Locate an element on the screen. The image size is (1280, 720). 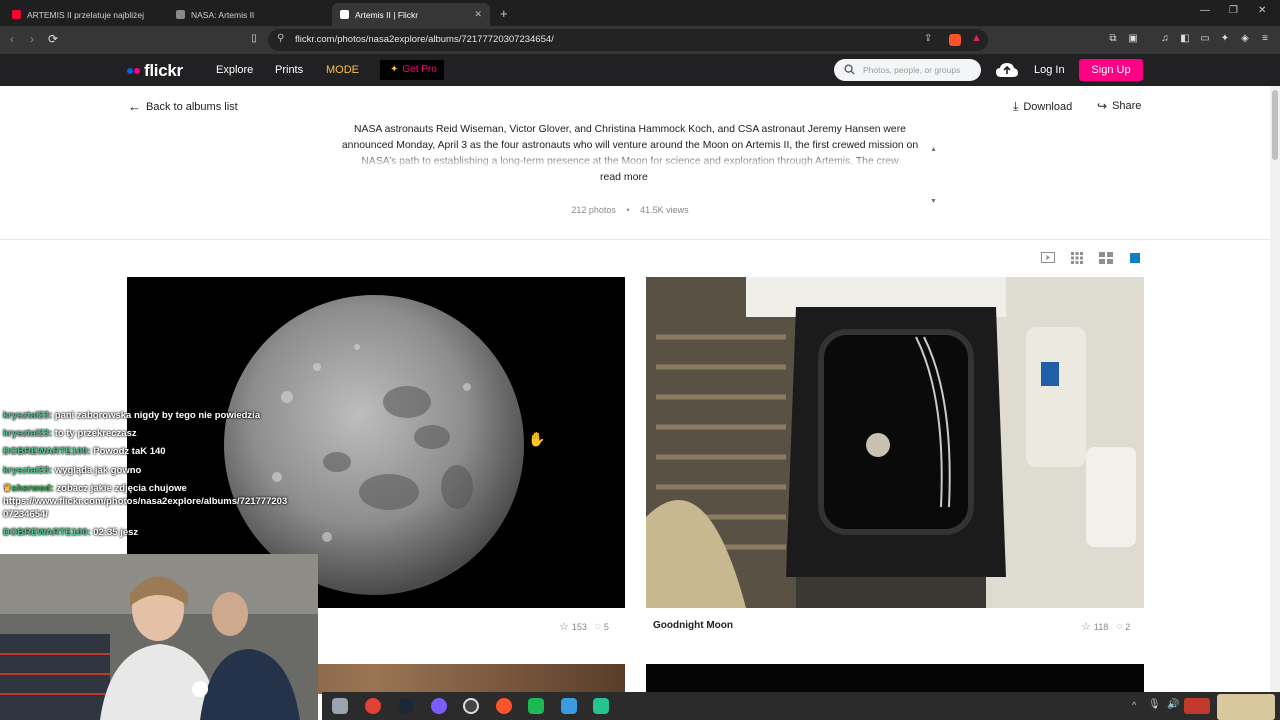
sparkle-icon: ✦ is located at coordinates (394, 69).